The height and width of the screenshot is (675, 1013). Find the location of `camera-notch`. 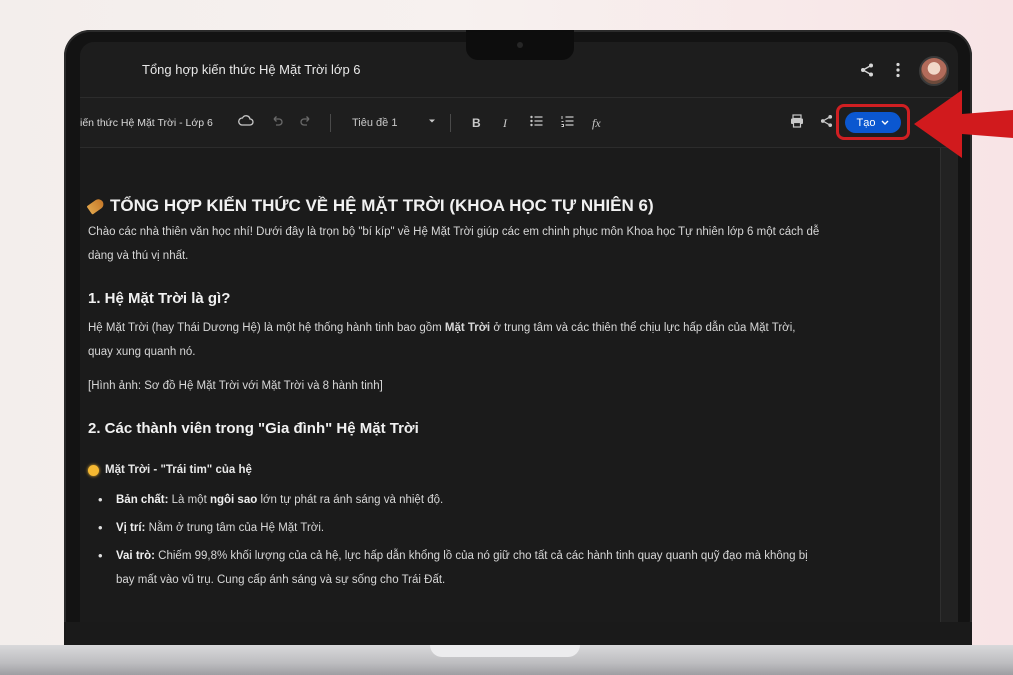

camera-notch is located at coordinates (520, 45).